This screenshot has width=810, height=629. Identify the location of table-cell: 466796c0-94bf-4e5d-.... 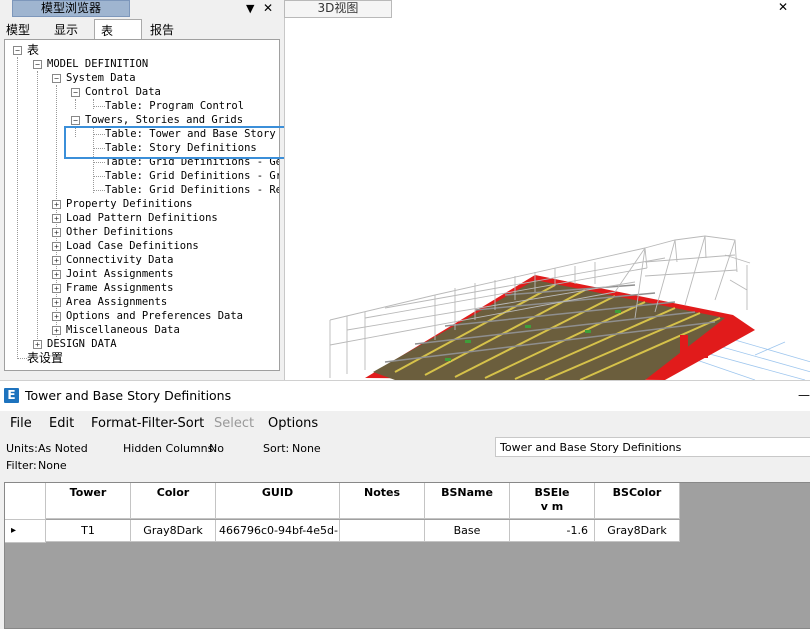
(278, 531).